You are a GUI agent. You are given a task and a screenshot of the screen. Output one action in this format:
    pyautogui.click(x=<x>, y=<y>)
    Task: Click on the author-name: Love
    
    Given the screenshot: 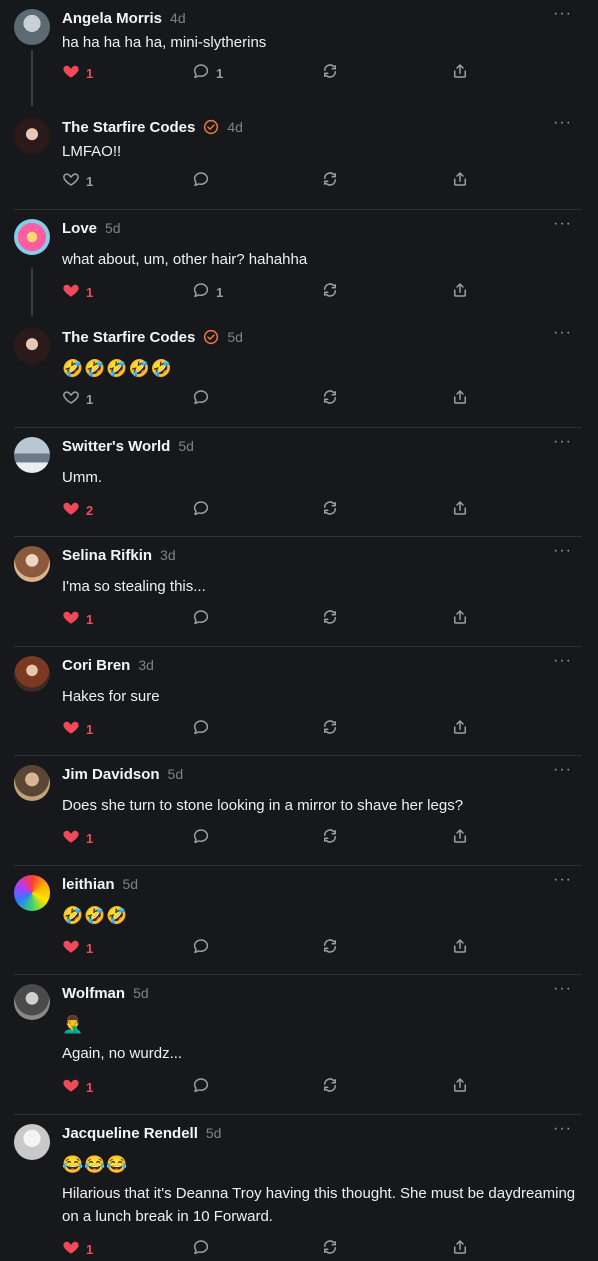 What is the action you would take?
    pyautogui.click(x=79, y=228)
    